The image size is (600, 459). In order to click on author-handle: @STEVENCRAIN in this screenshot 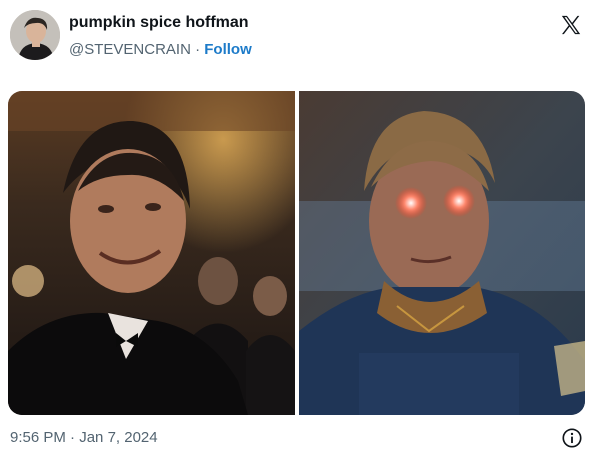, I will do `click(130, 49)`.